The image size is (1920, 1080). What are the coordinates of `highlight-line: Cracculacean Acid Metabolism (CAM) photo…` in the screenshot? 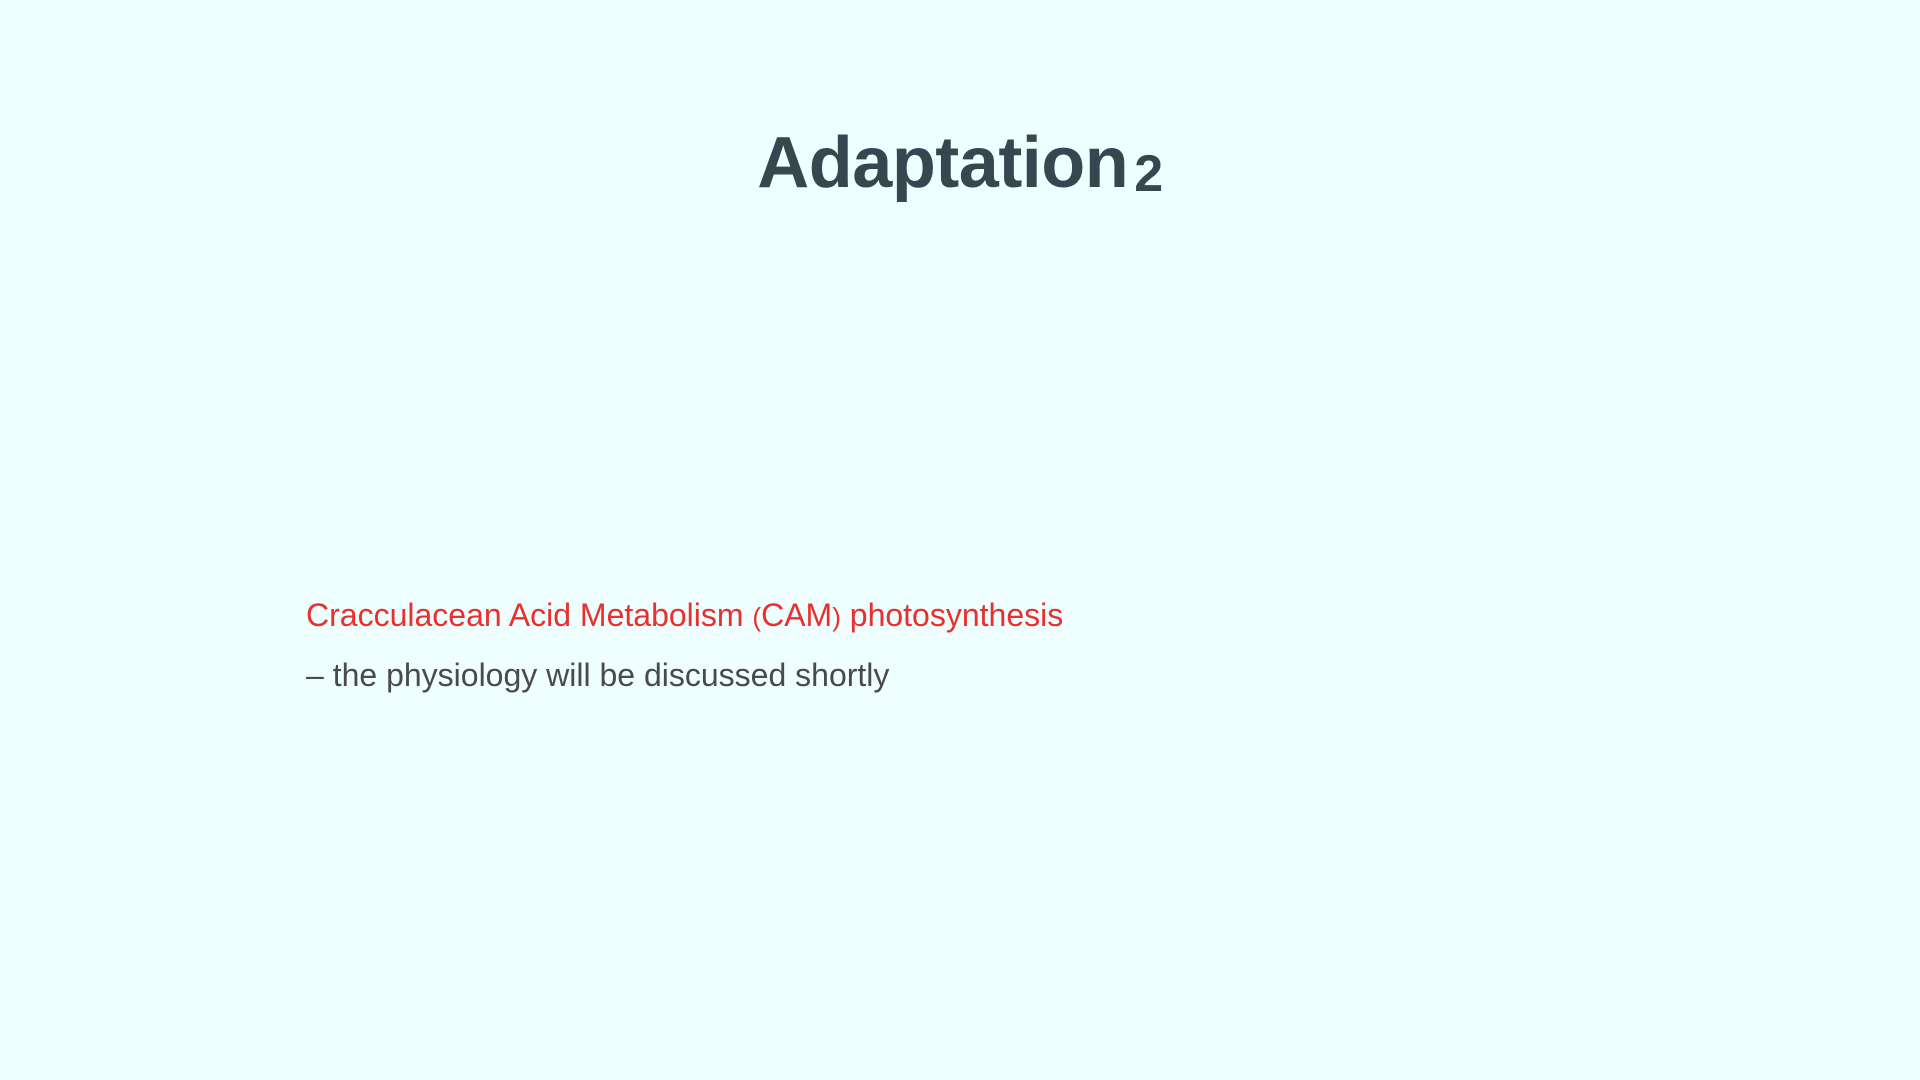 It's located at (684, 616).